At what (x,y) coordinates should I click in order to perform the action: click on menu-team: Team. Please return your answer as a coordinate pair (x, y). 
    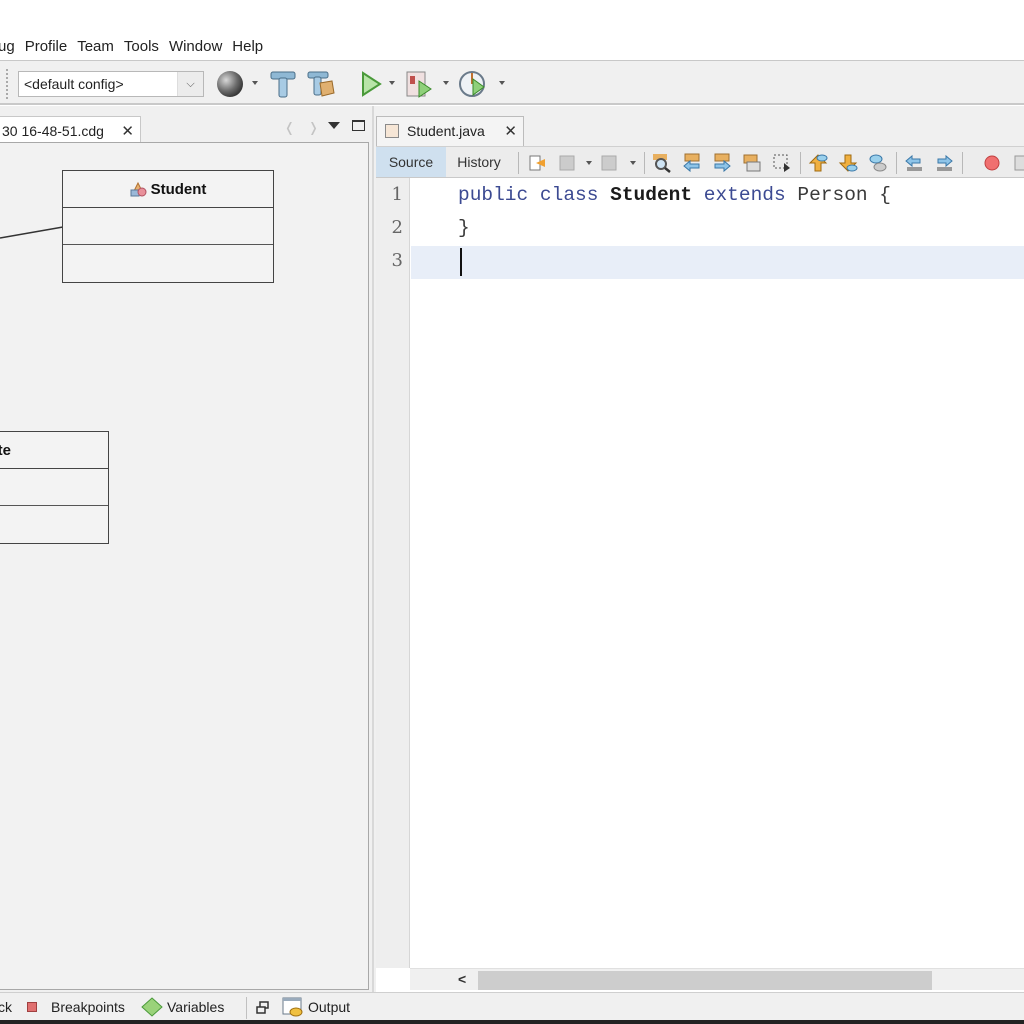
    Looking at the image, I should click on (95, 46).